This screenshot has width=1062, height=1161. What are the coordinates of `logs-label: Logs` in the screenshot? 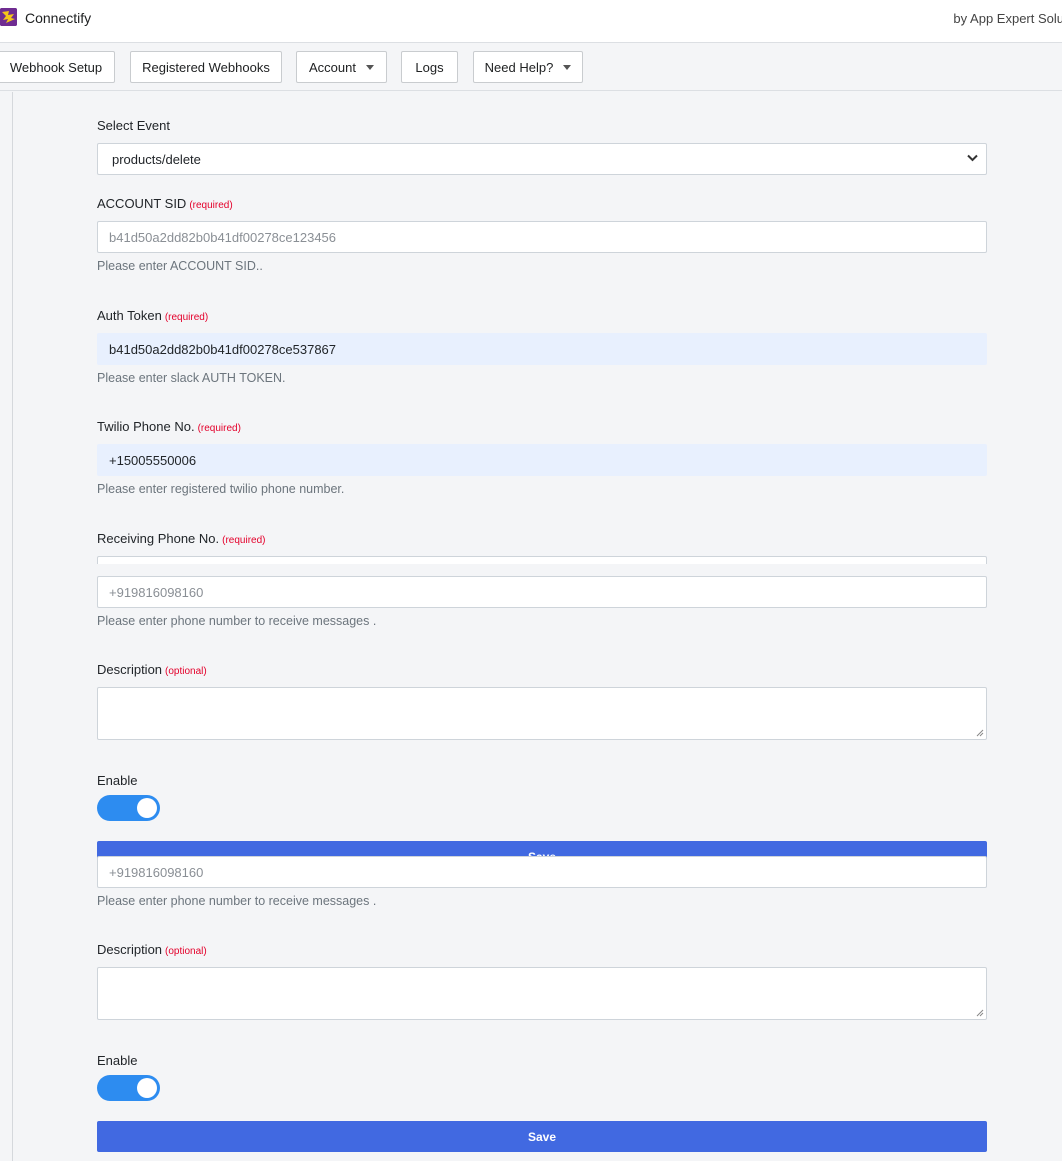 It's located at (429, 67).